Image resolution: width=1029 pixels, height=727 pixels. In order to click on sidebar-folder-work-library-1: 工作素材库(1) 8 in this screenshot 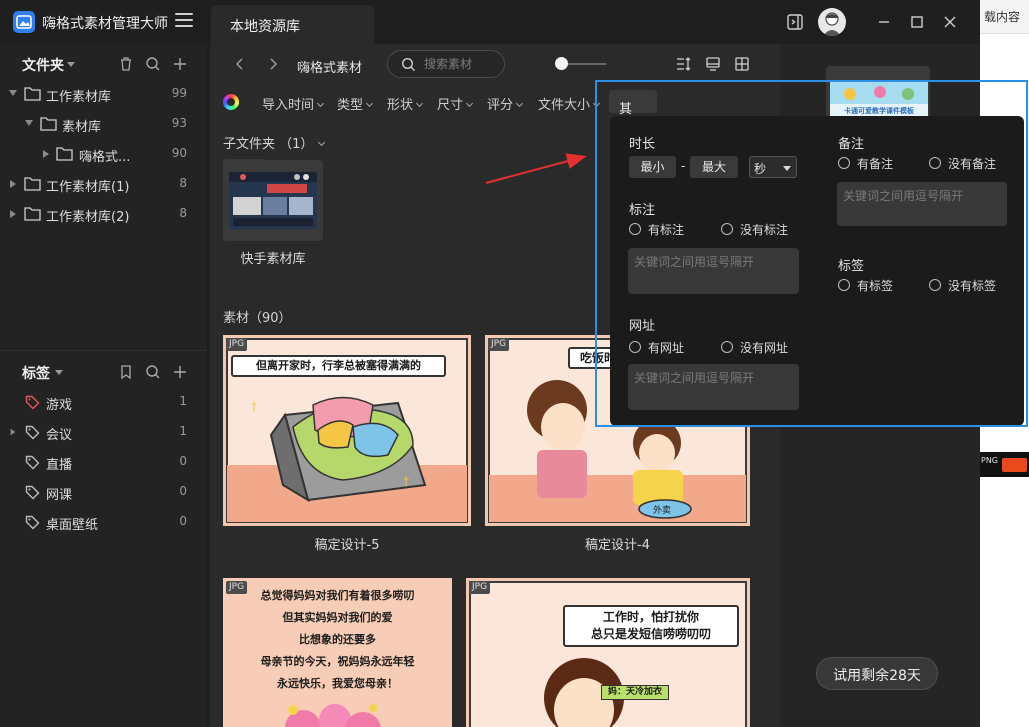, I will do `click(103, 184)`.